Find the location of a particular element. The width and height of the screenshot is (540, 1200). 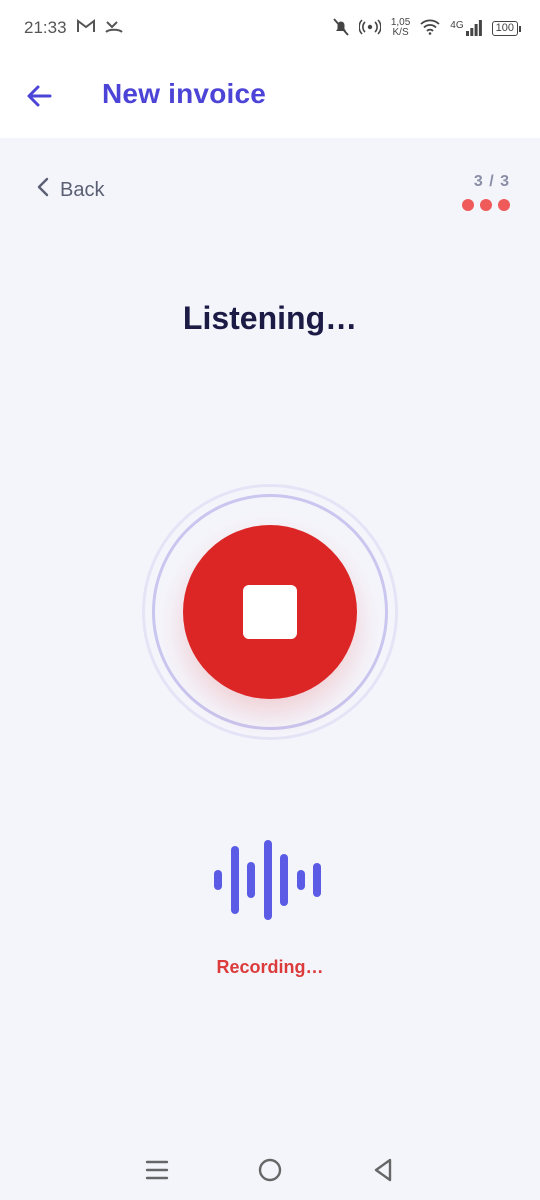

gmail-icon is located at coordinates (85, 28).